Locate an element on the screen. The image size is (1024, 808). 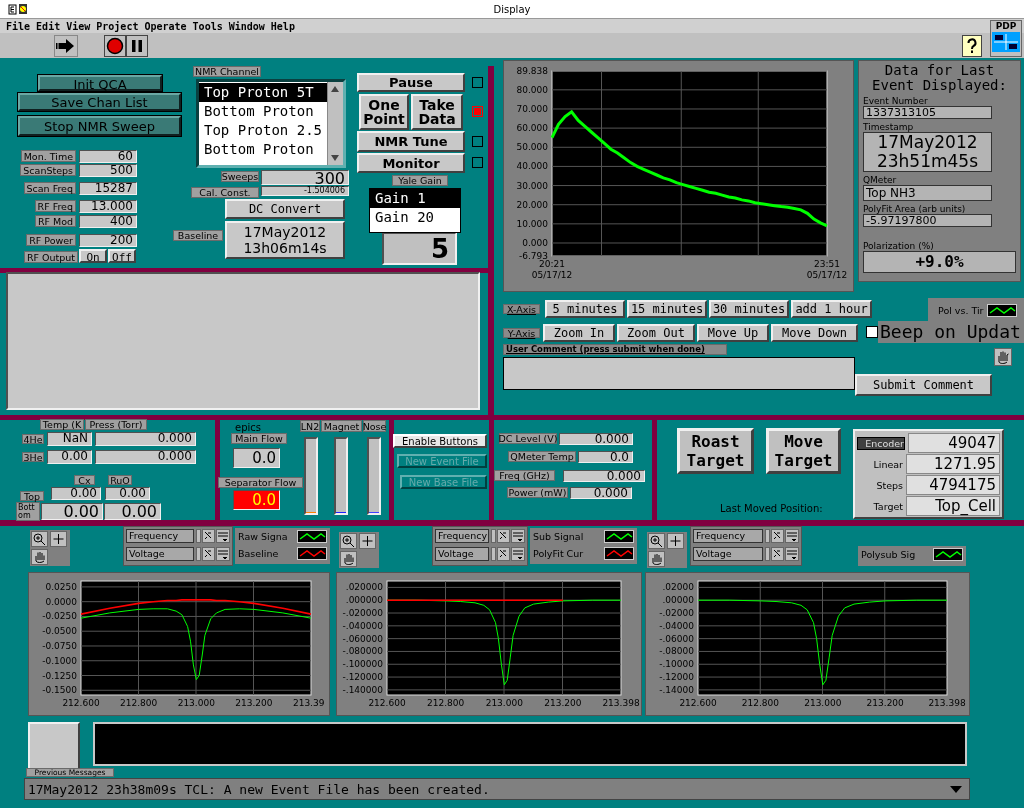
numeric-field: 500 is located at coordinates (108, 170).